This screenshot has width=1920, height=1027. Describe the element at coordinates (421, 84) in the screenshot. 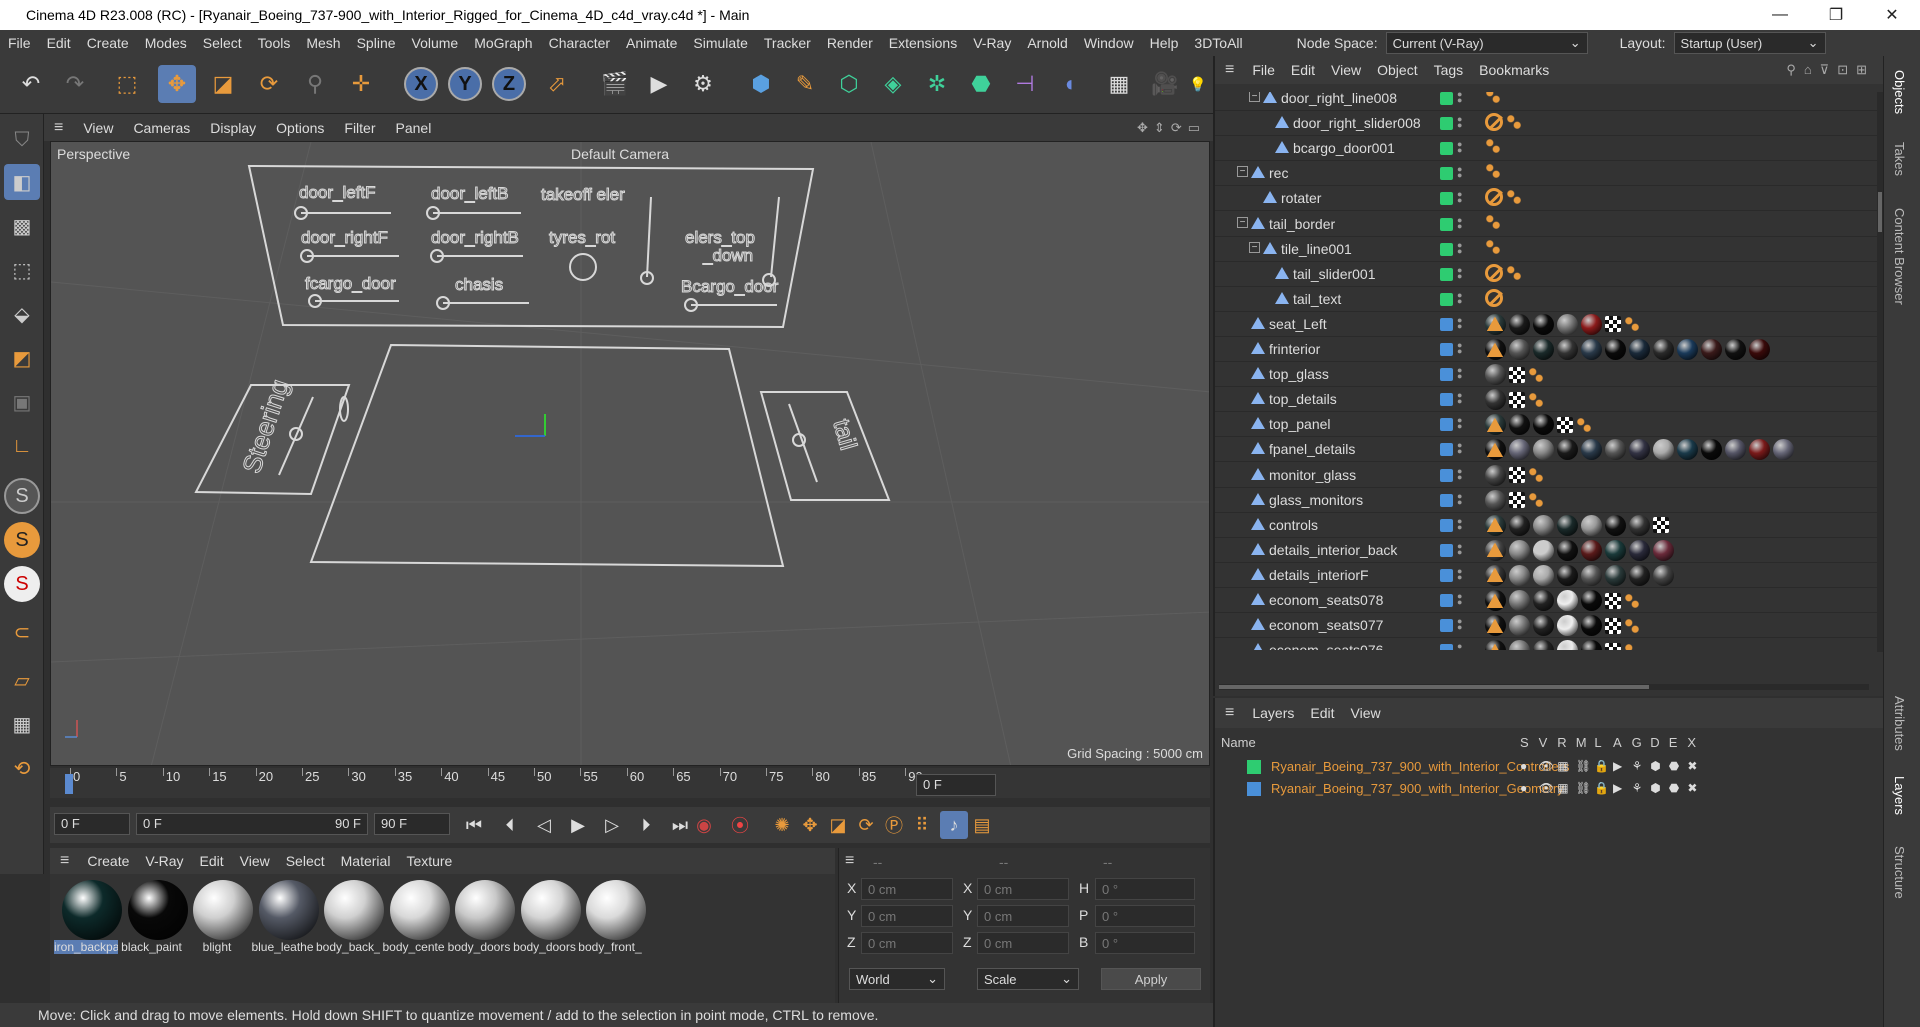

I see `x-axis-lock-button: X` at that location.